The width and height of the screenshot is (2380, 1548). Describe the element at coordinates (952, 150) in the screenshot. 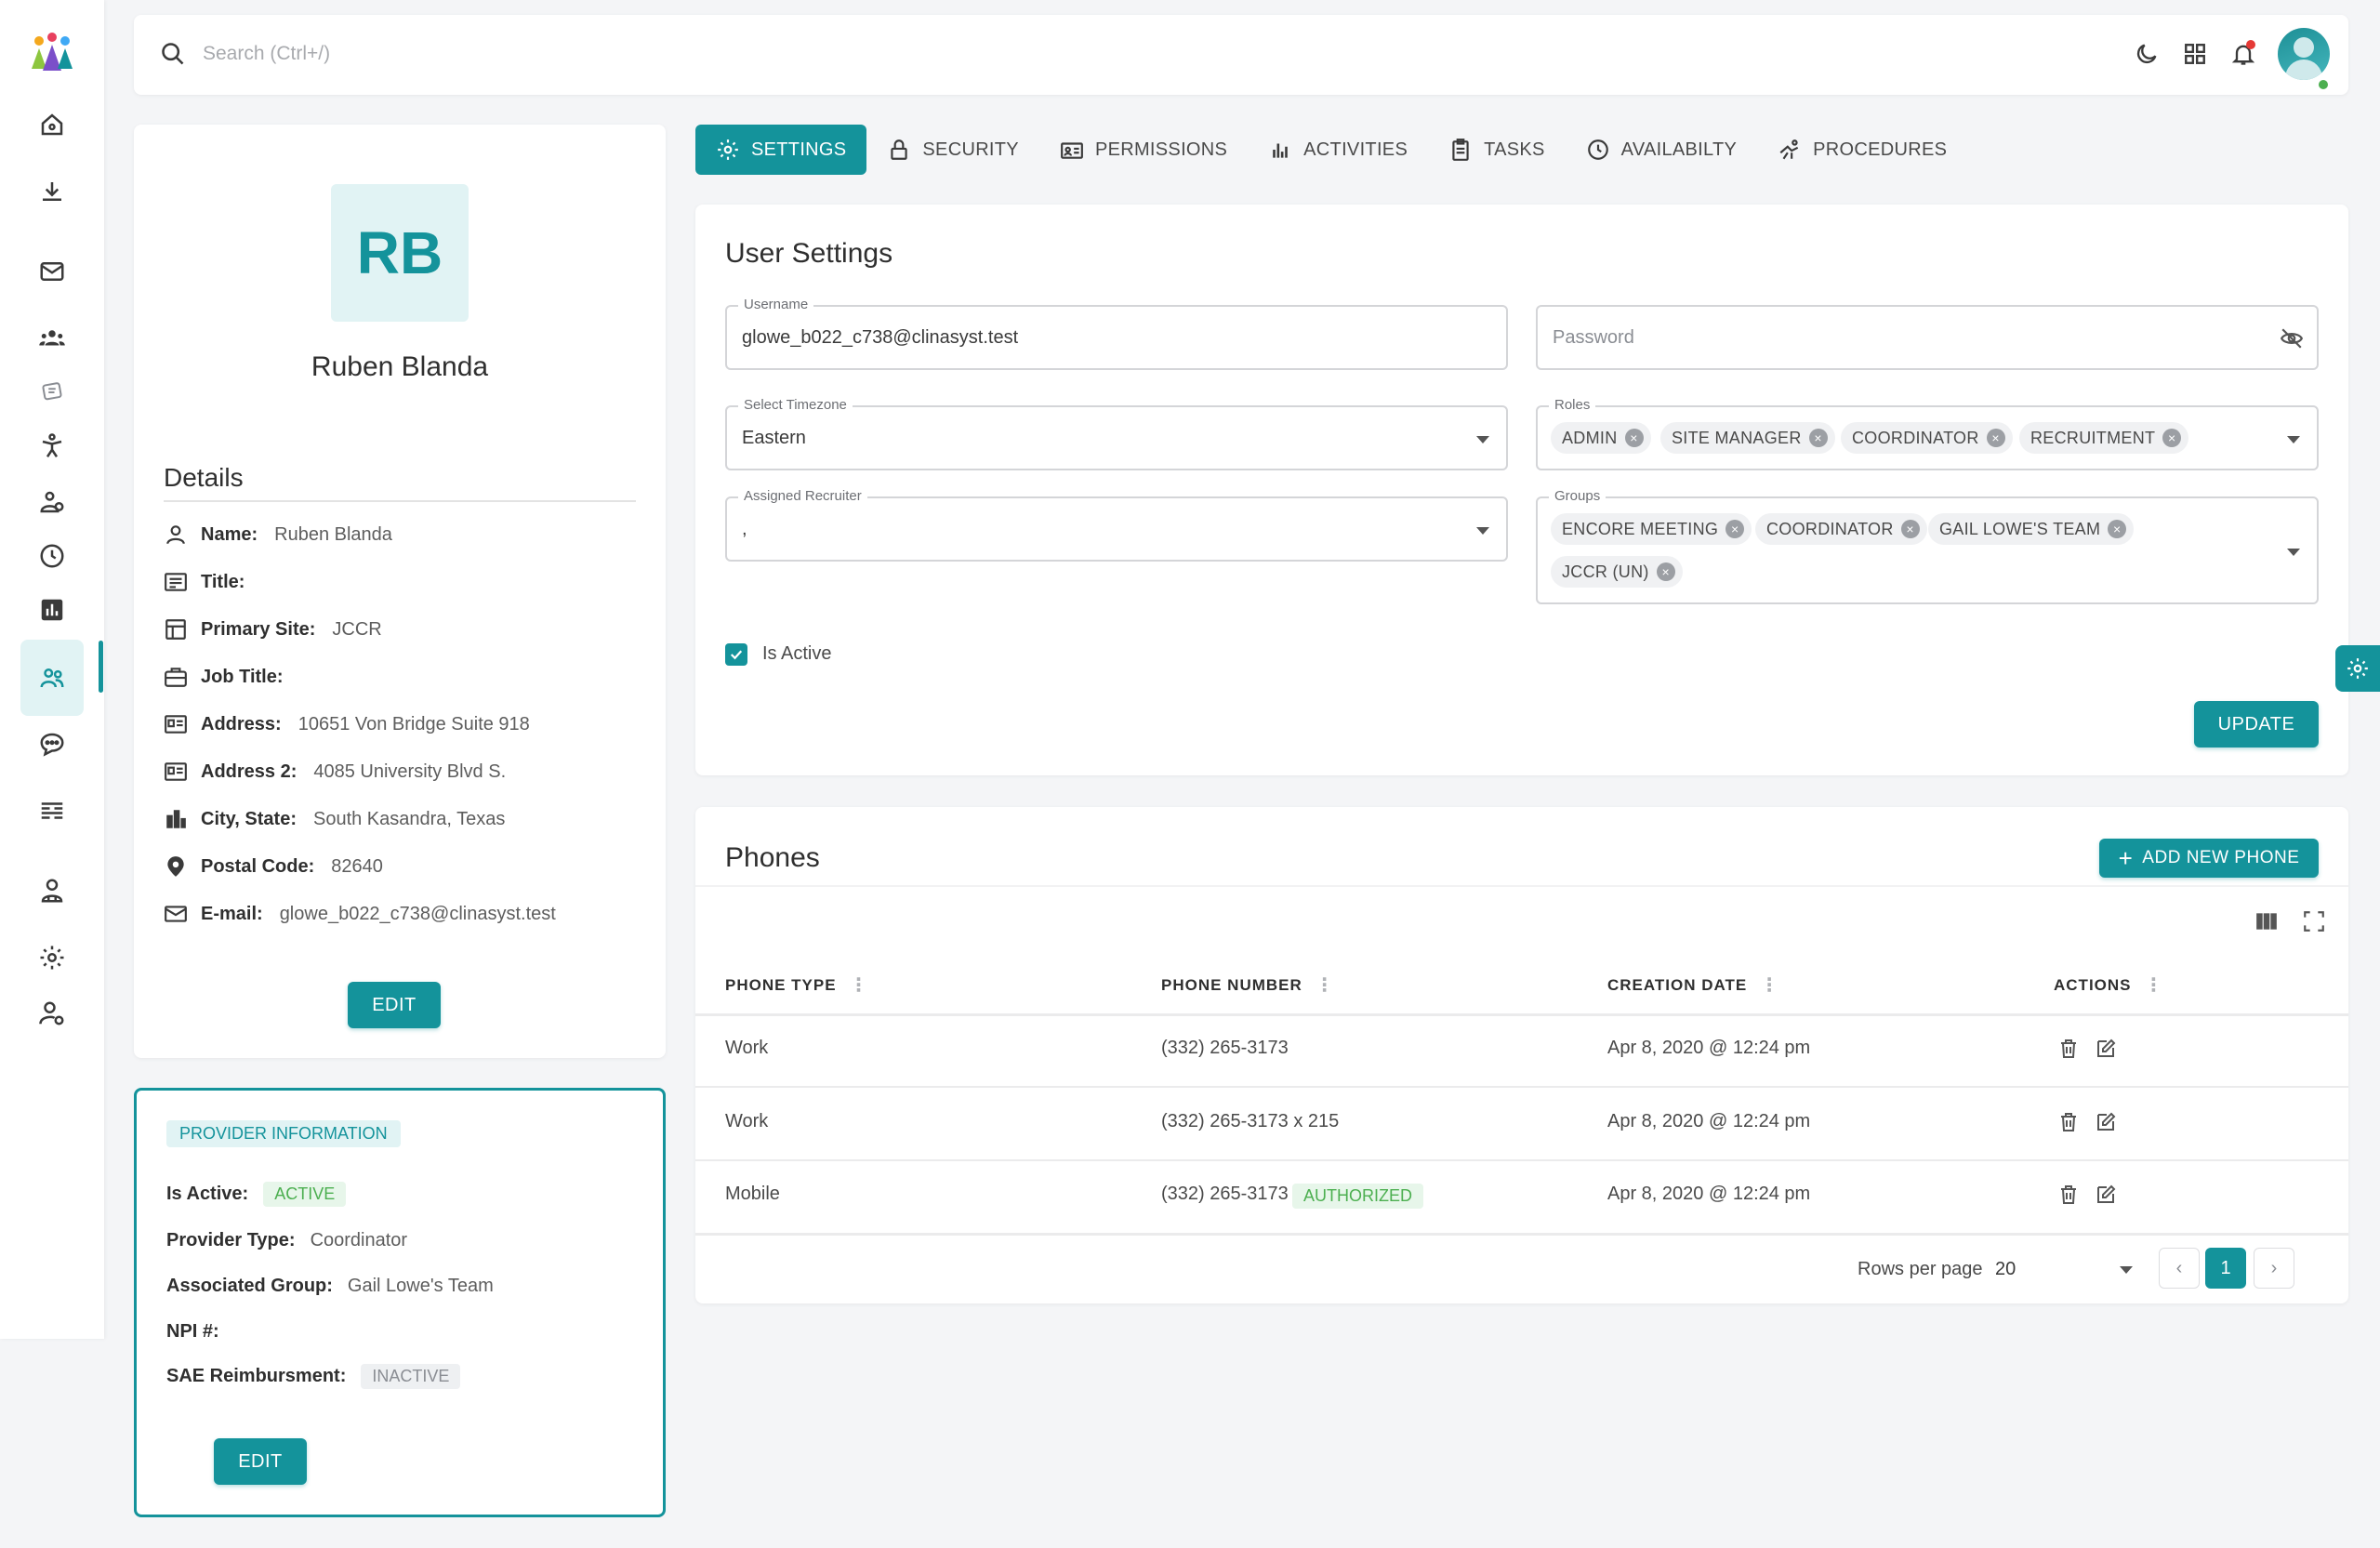

I see `tab-security: SECURITY` at that location.